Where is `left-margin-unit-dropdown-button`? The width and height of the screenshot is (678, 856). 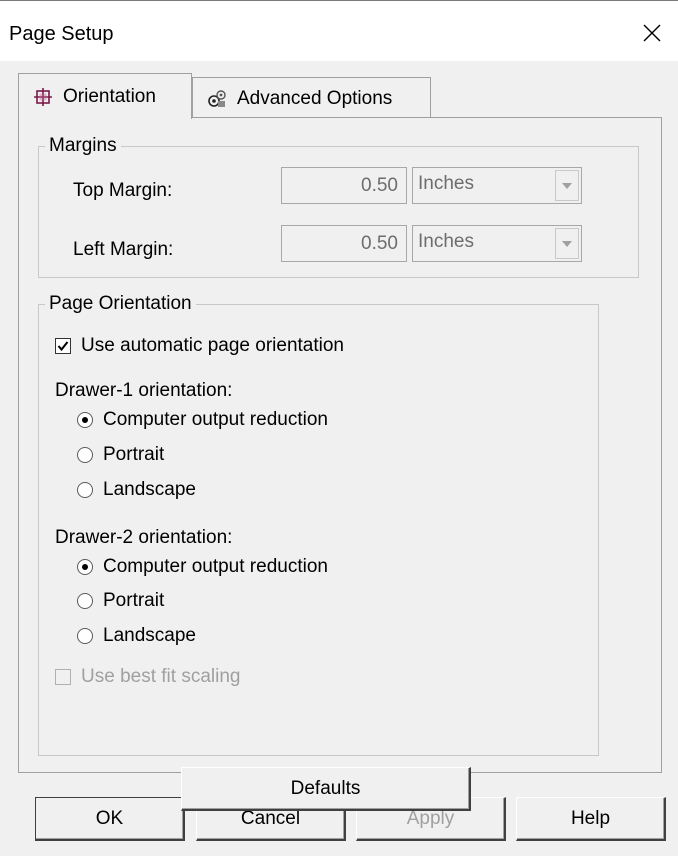 left-margin-unit-dropdown-button is located at coordinates (567, 243).